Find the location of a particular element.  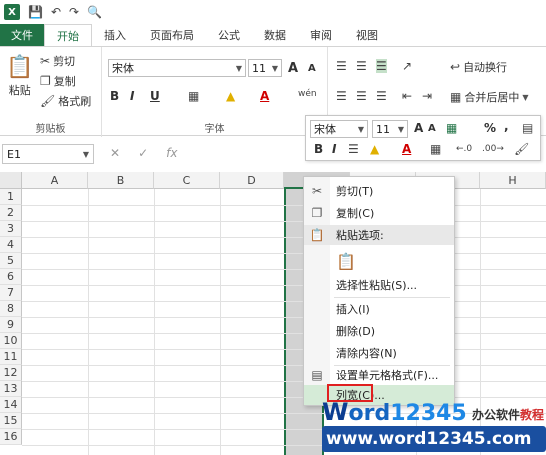

clipboard-group: 📋 粘贴 ✂ 剪切 ❐ 复制 🖌 格式刷 剪贴板 is located at coordinates (51, 92).